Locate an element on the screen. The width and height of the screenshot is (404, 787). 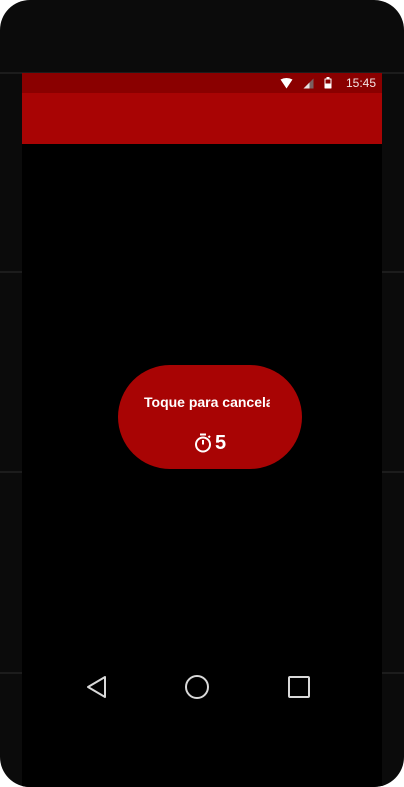
back-icon is located at coordinates (97, 687).